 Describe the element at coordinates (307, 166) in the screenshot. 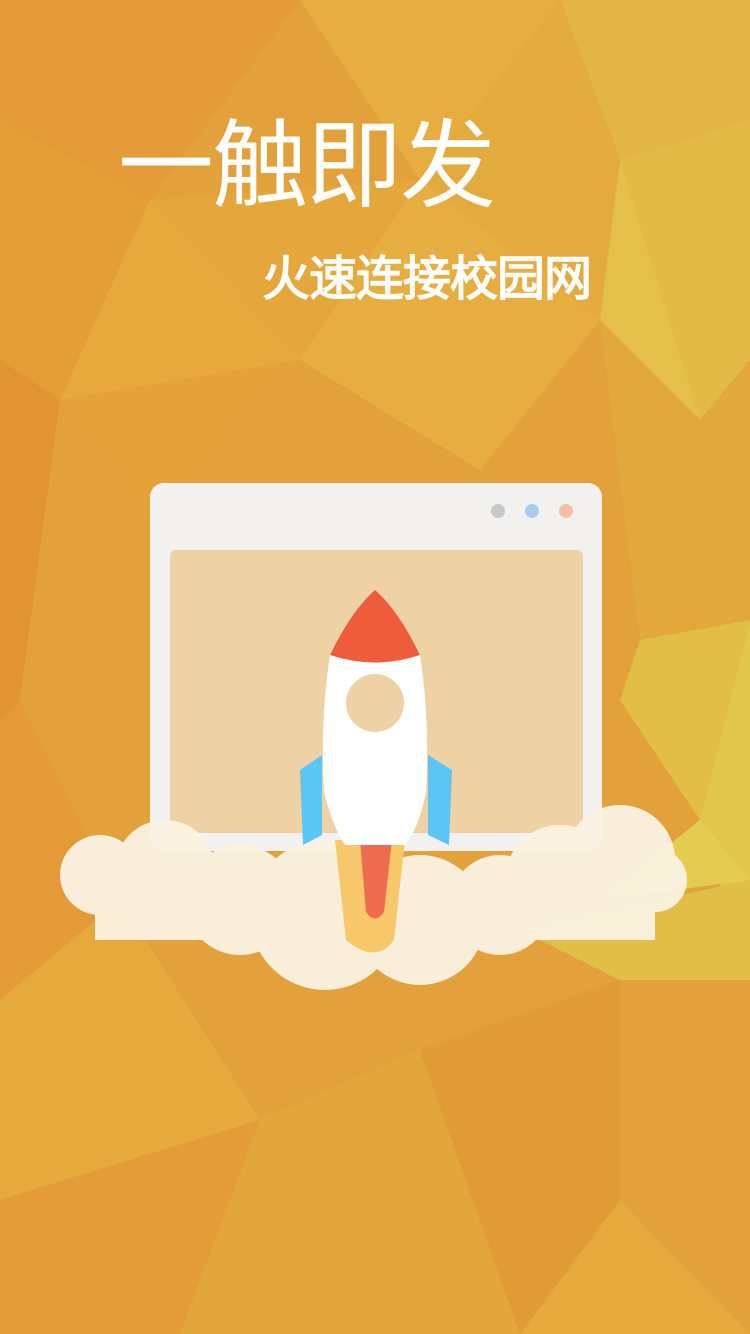

I see `splash-title: 一触即发` at that location.